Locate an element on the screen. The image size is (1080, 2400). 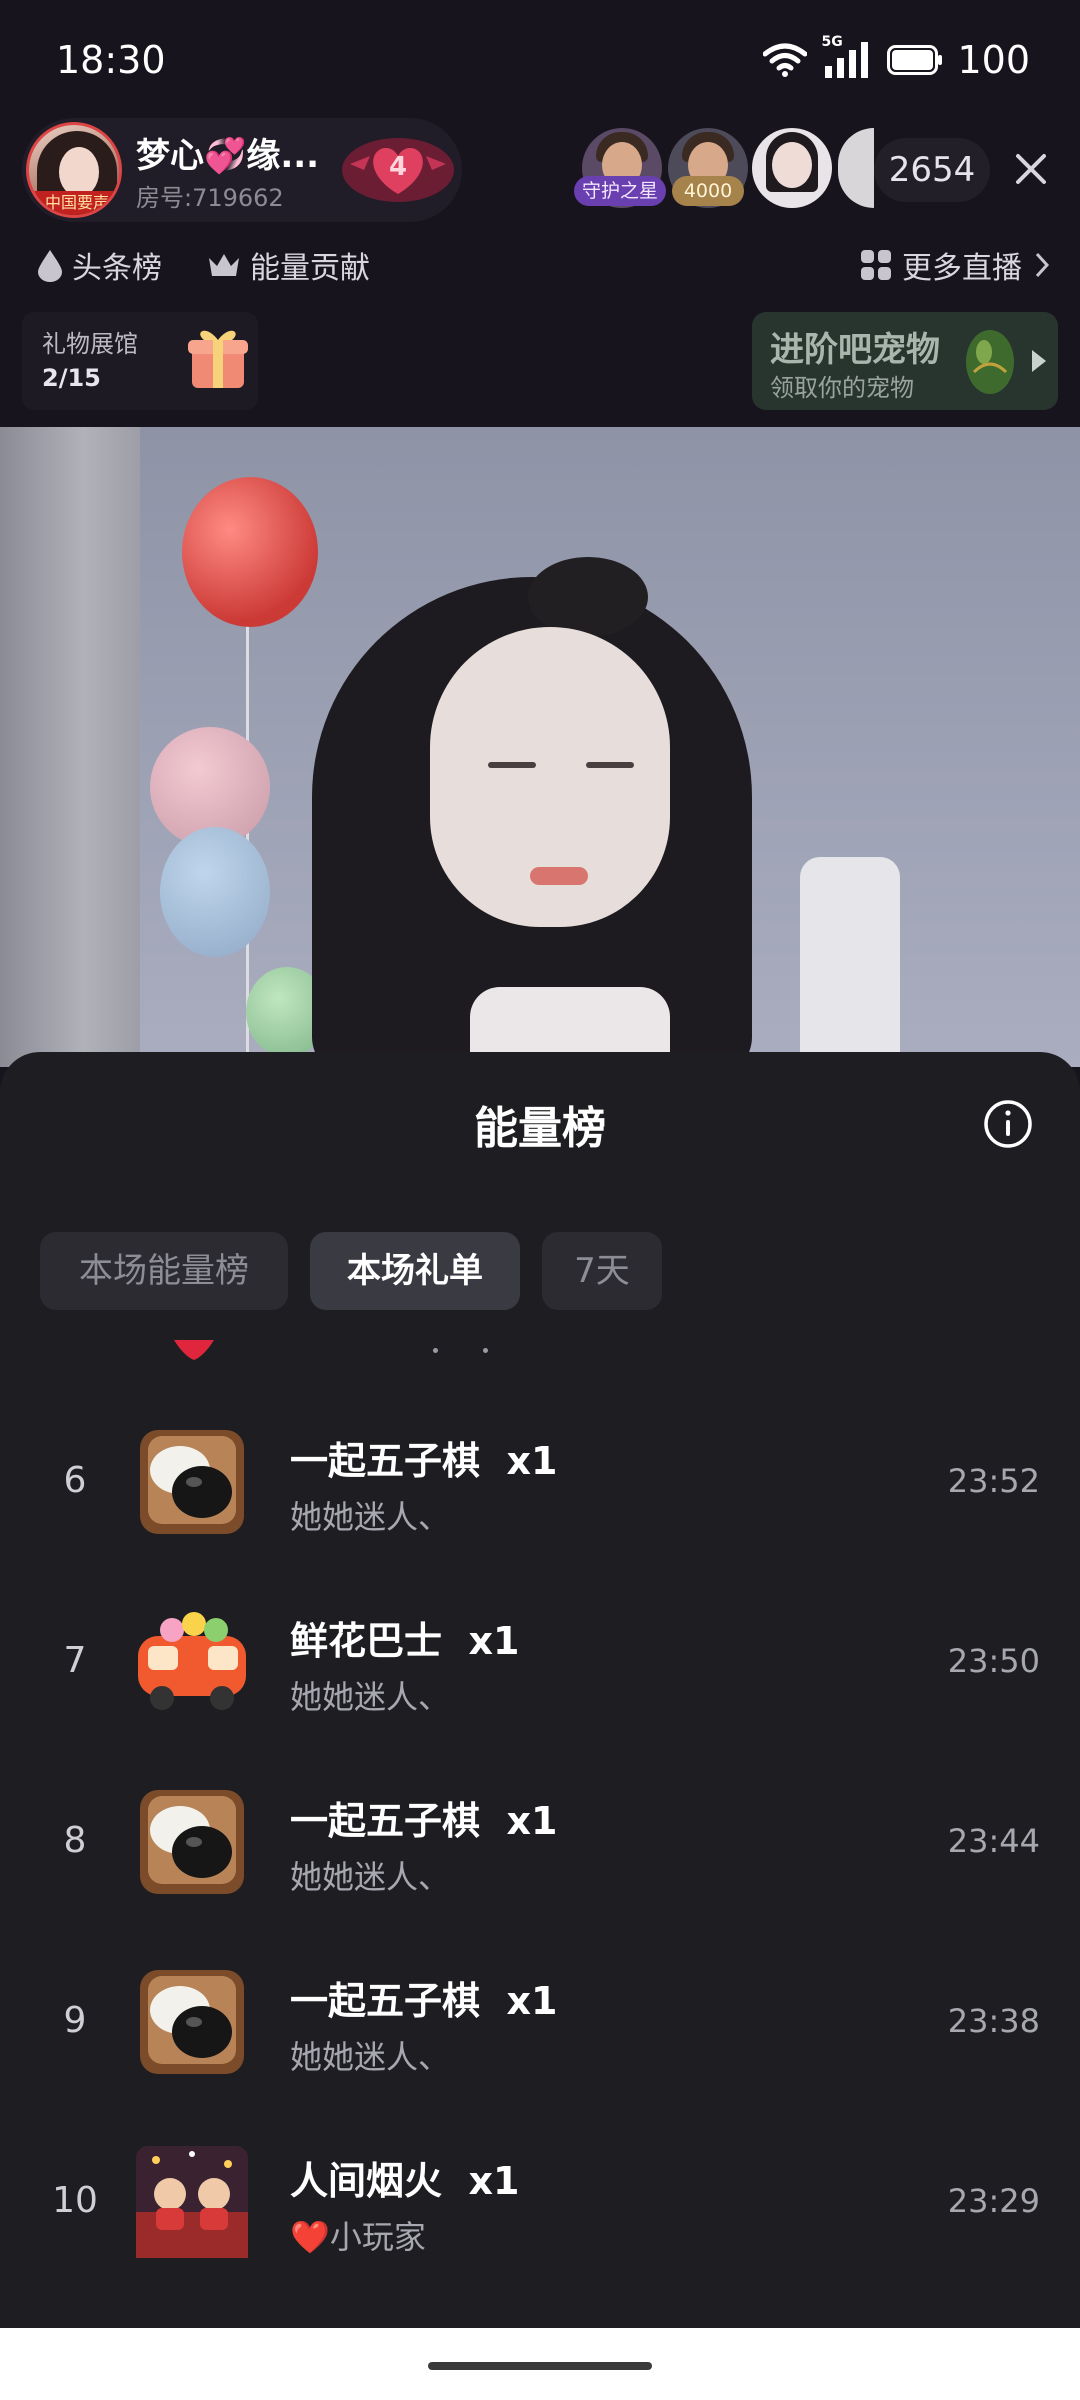
network-type: 5G is located at coordinates (832, 42).